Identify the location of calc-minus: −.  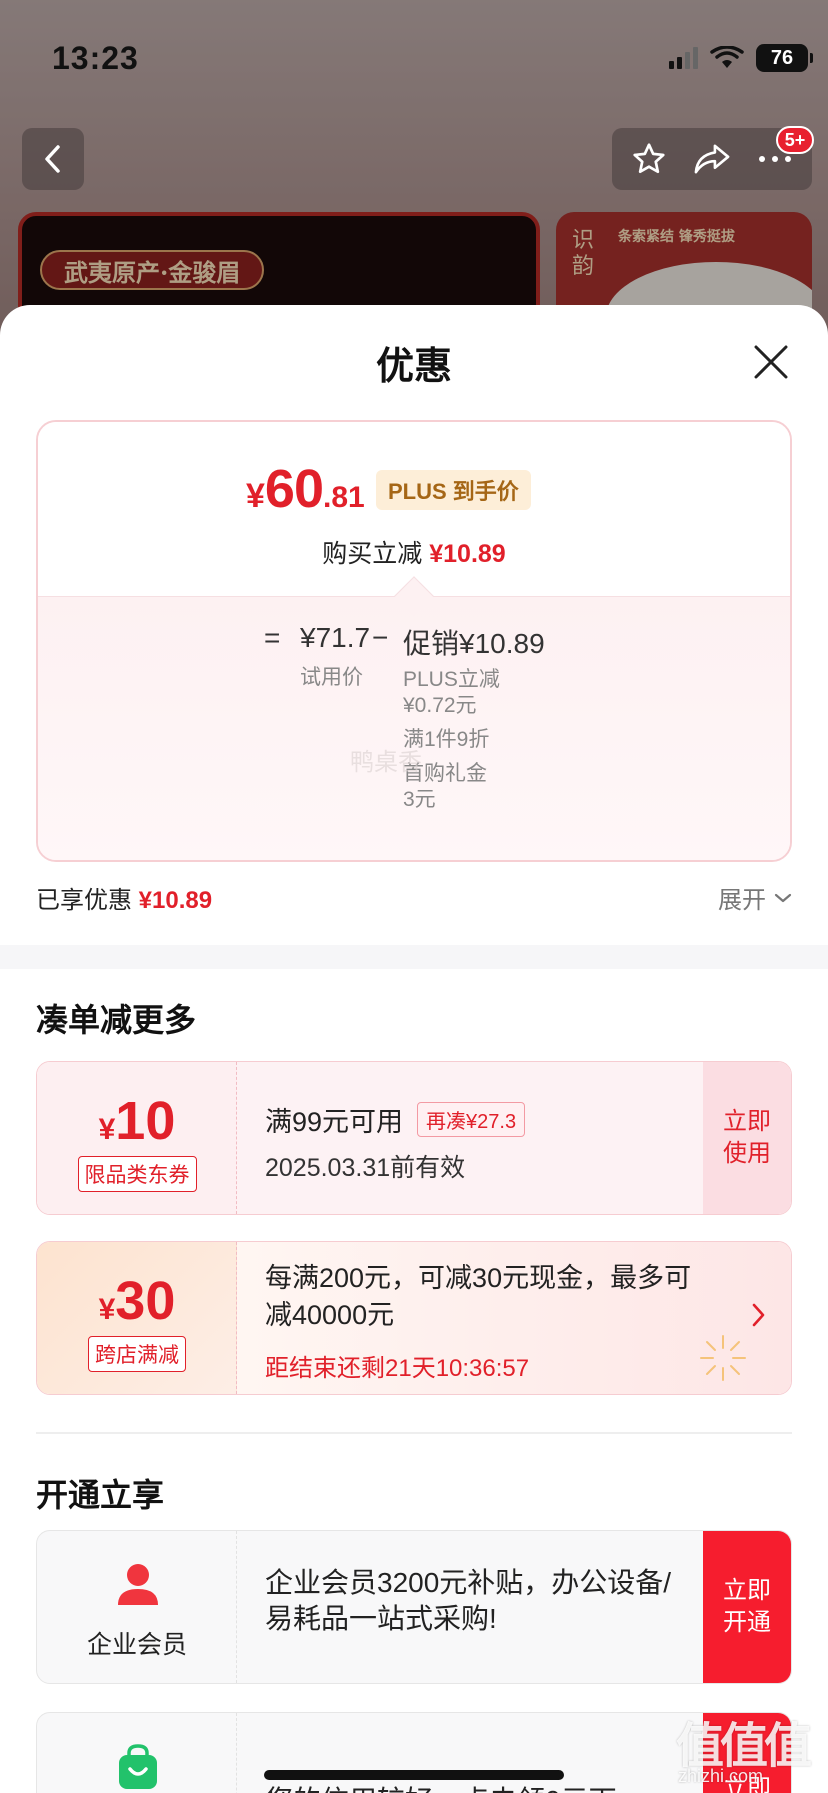
(380, 637).